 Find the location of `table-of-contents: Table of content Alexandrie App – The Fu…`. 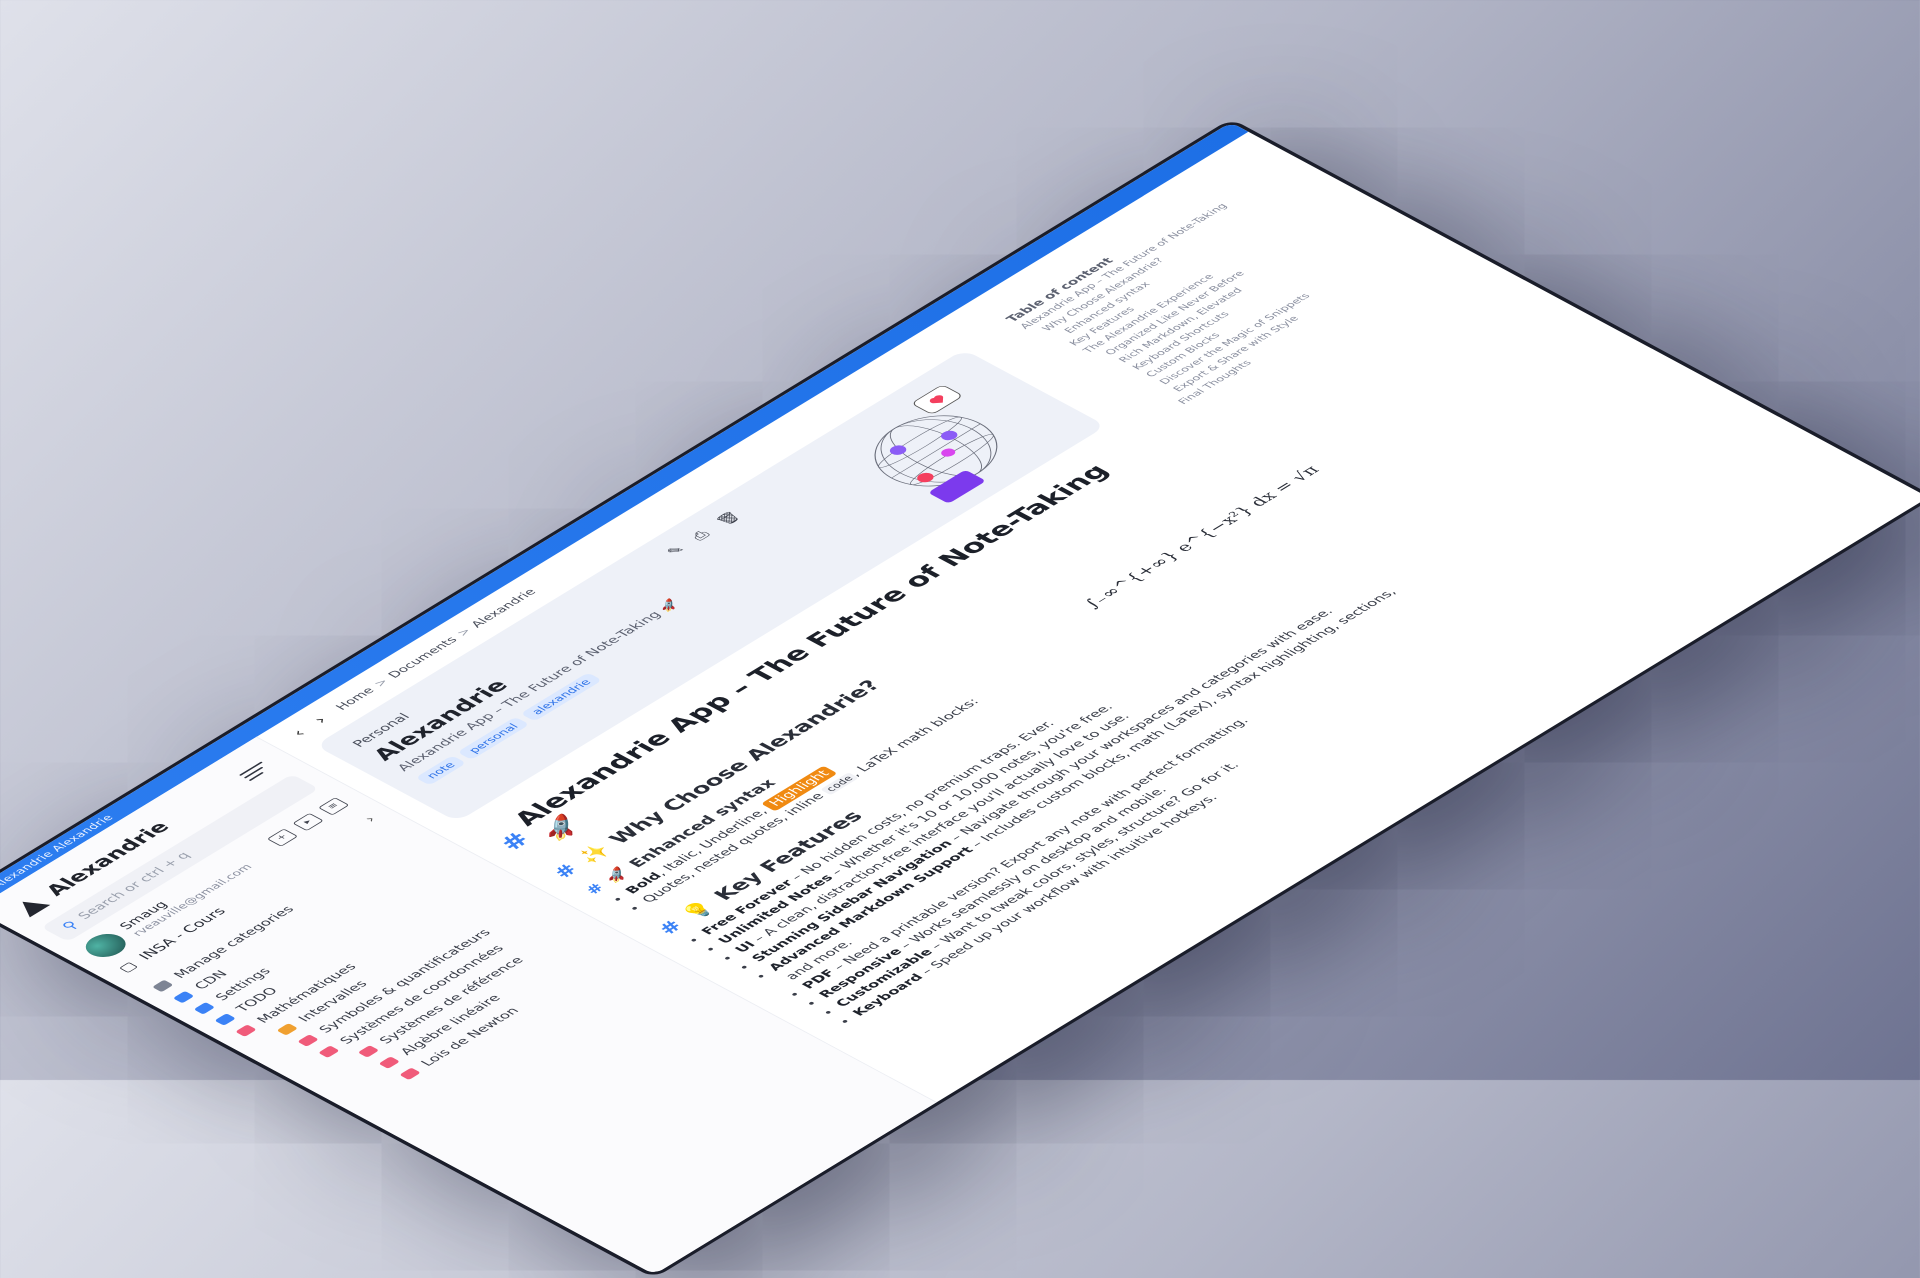

table-of-contents: Table of content Alexandrie App – The Fu… is located at coordinates (1219, 286).